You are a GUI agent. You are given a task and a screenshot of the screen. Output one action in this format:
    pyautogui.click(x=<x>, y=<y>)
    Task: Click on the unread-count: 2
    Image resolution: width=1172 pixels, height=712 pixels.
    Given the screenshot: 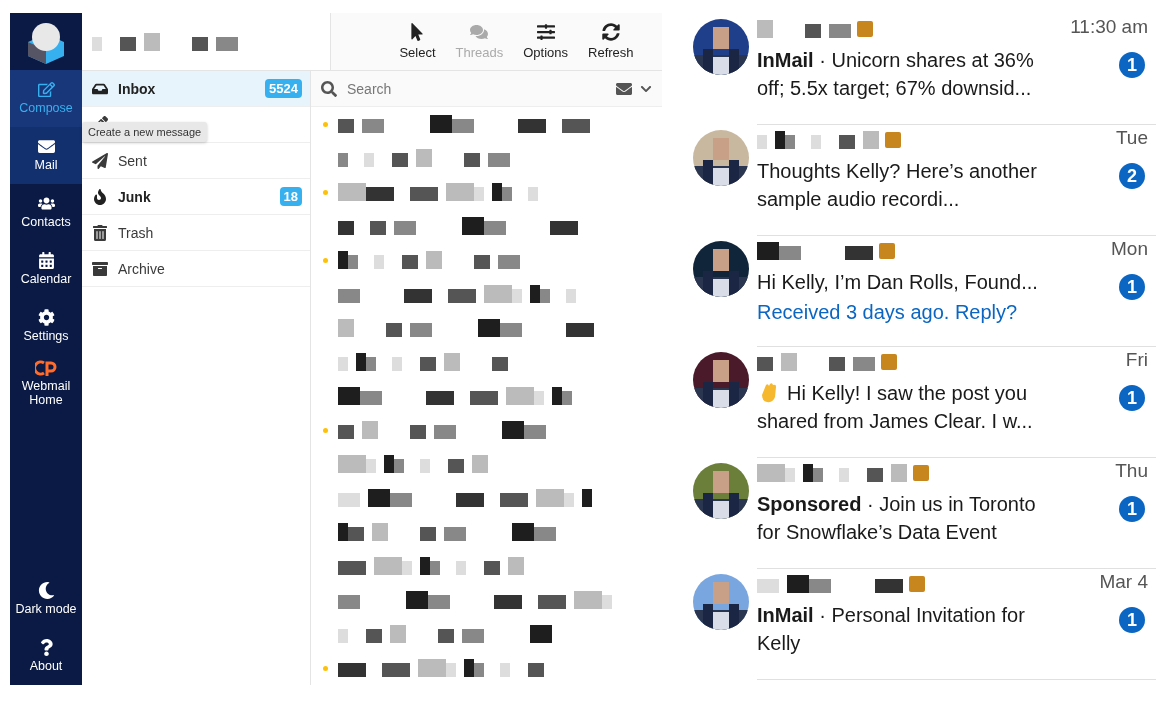 What is the action you would take?
    pyautogui.click(x=1132, y=176)
    